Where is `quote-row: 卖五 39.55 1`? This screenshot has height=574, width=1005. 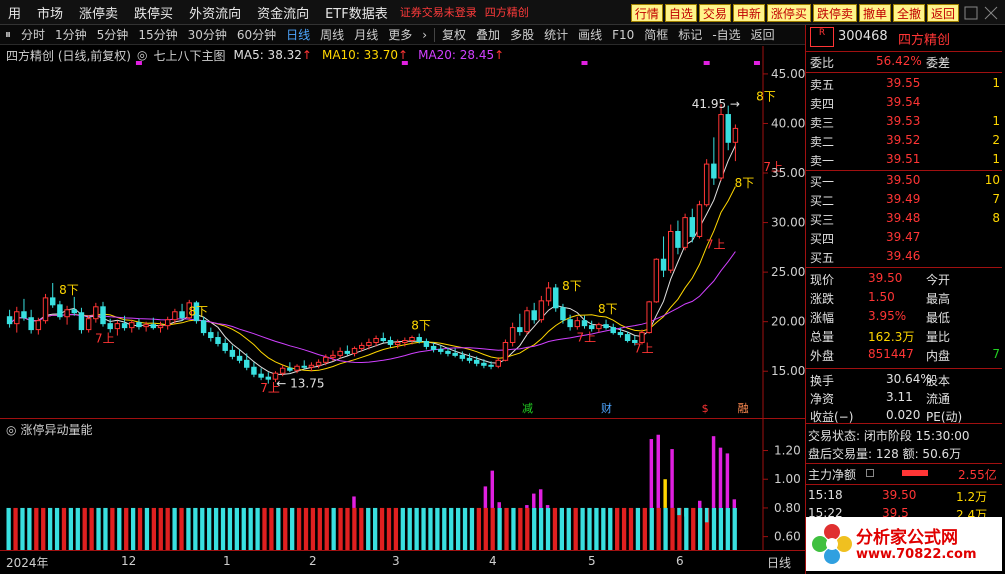 quote-row: 卖五 39.55 1 is located at coordinates (904, 83).